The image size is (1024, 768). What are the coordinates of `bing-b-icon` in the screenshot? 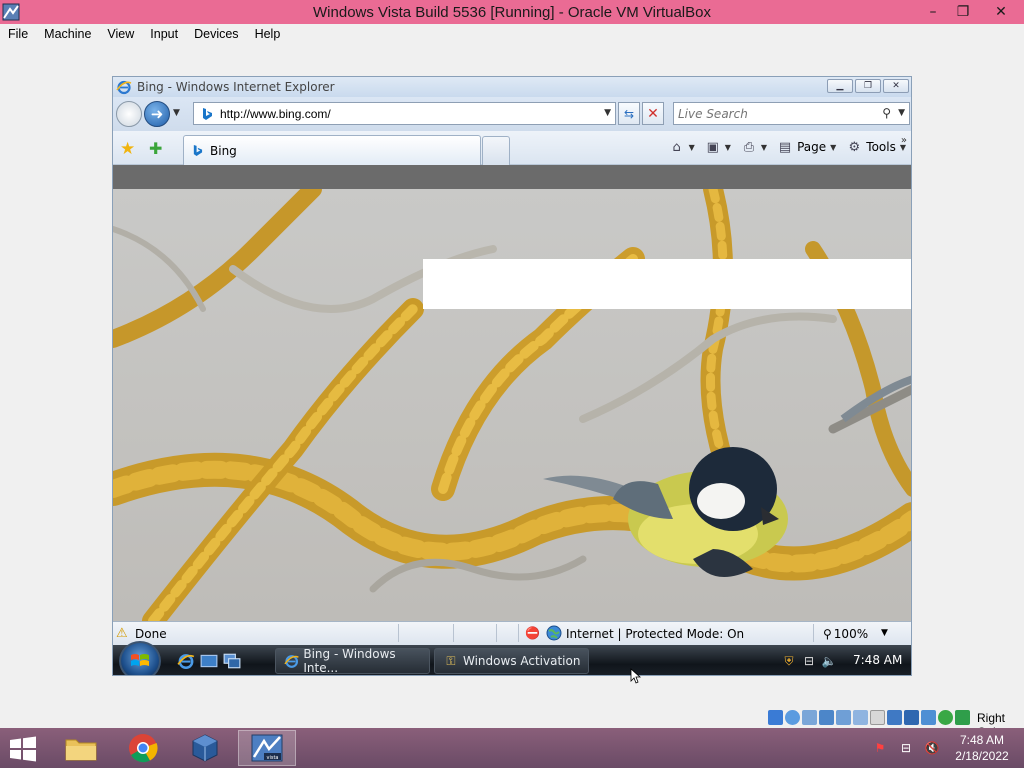 It's located at (207, 114).